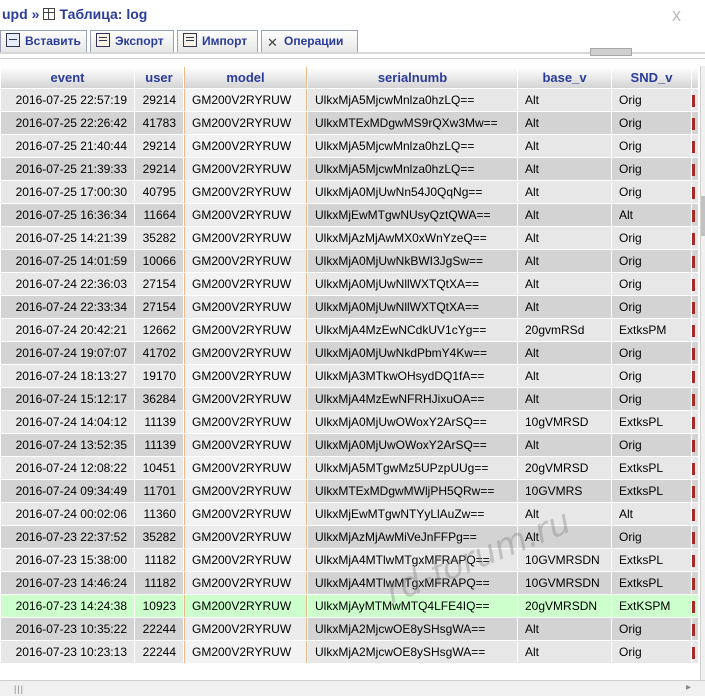 This screenshot has height=696, width=705. What do you see at coordinates (159, 445) in the screenshot?
I see `cell-user: 11139` at bounding box center [159, 445].